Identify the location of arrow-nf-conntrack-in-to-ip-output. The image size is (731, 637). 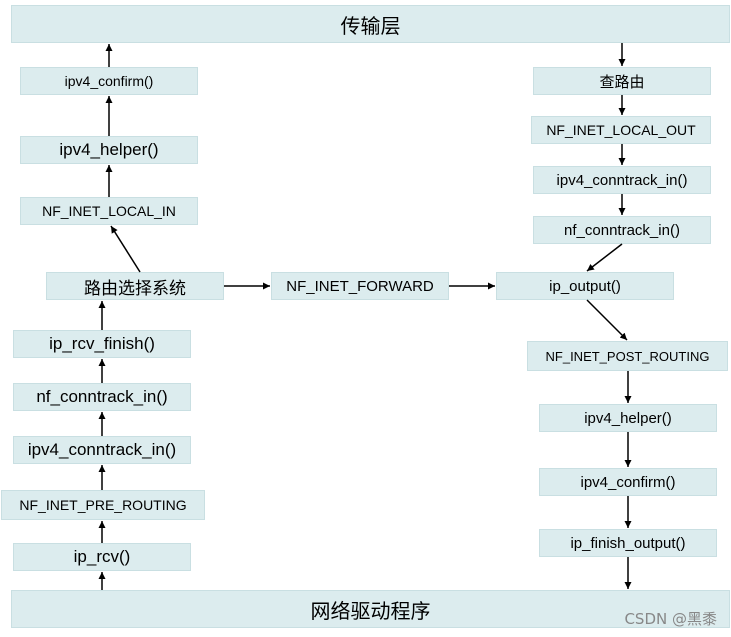
(604, 257).